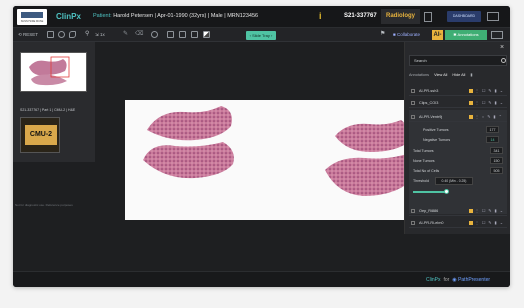  I want to click on close-icon: ×, so click(502, 47).